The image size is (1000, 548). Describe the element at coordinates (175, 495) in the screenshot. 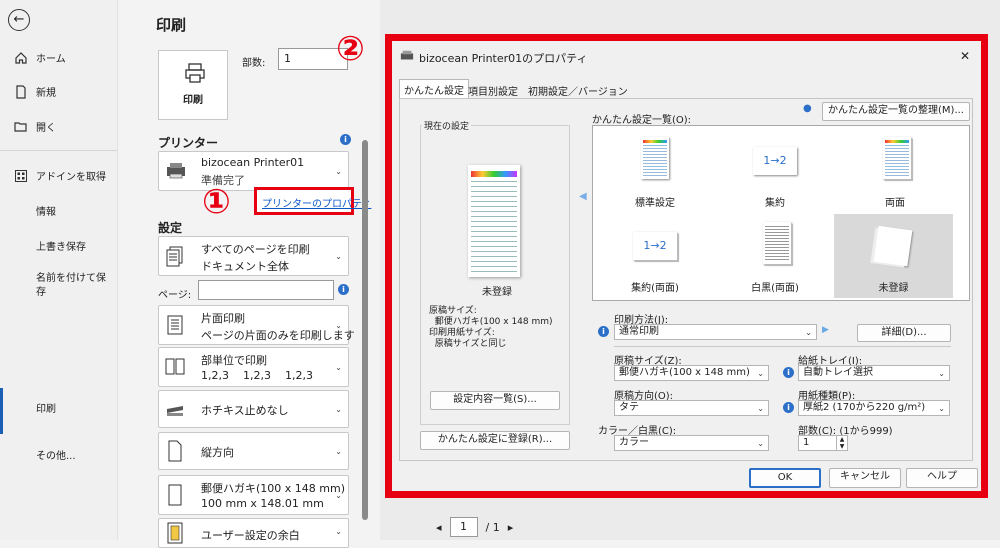

I see `paper-icon` at that location.